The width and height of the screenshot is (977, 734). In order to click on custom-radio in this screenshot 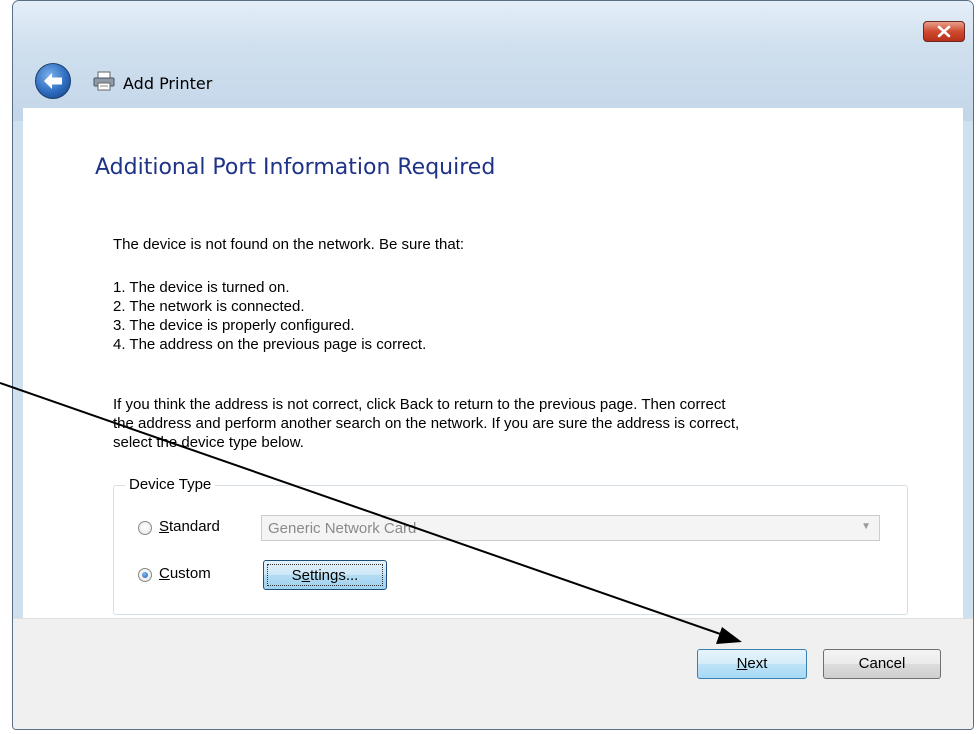, I will do `click(145, 575)`.